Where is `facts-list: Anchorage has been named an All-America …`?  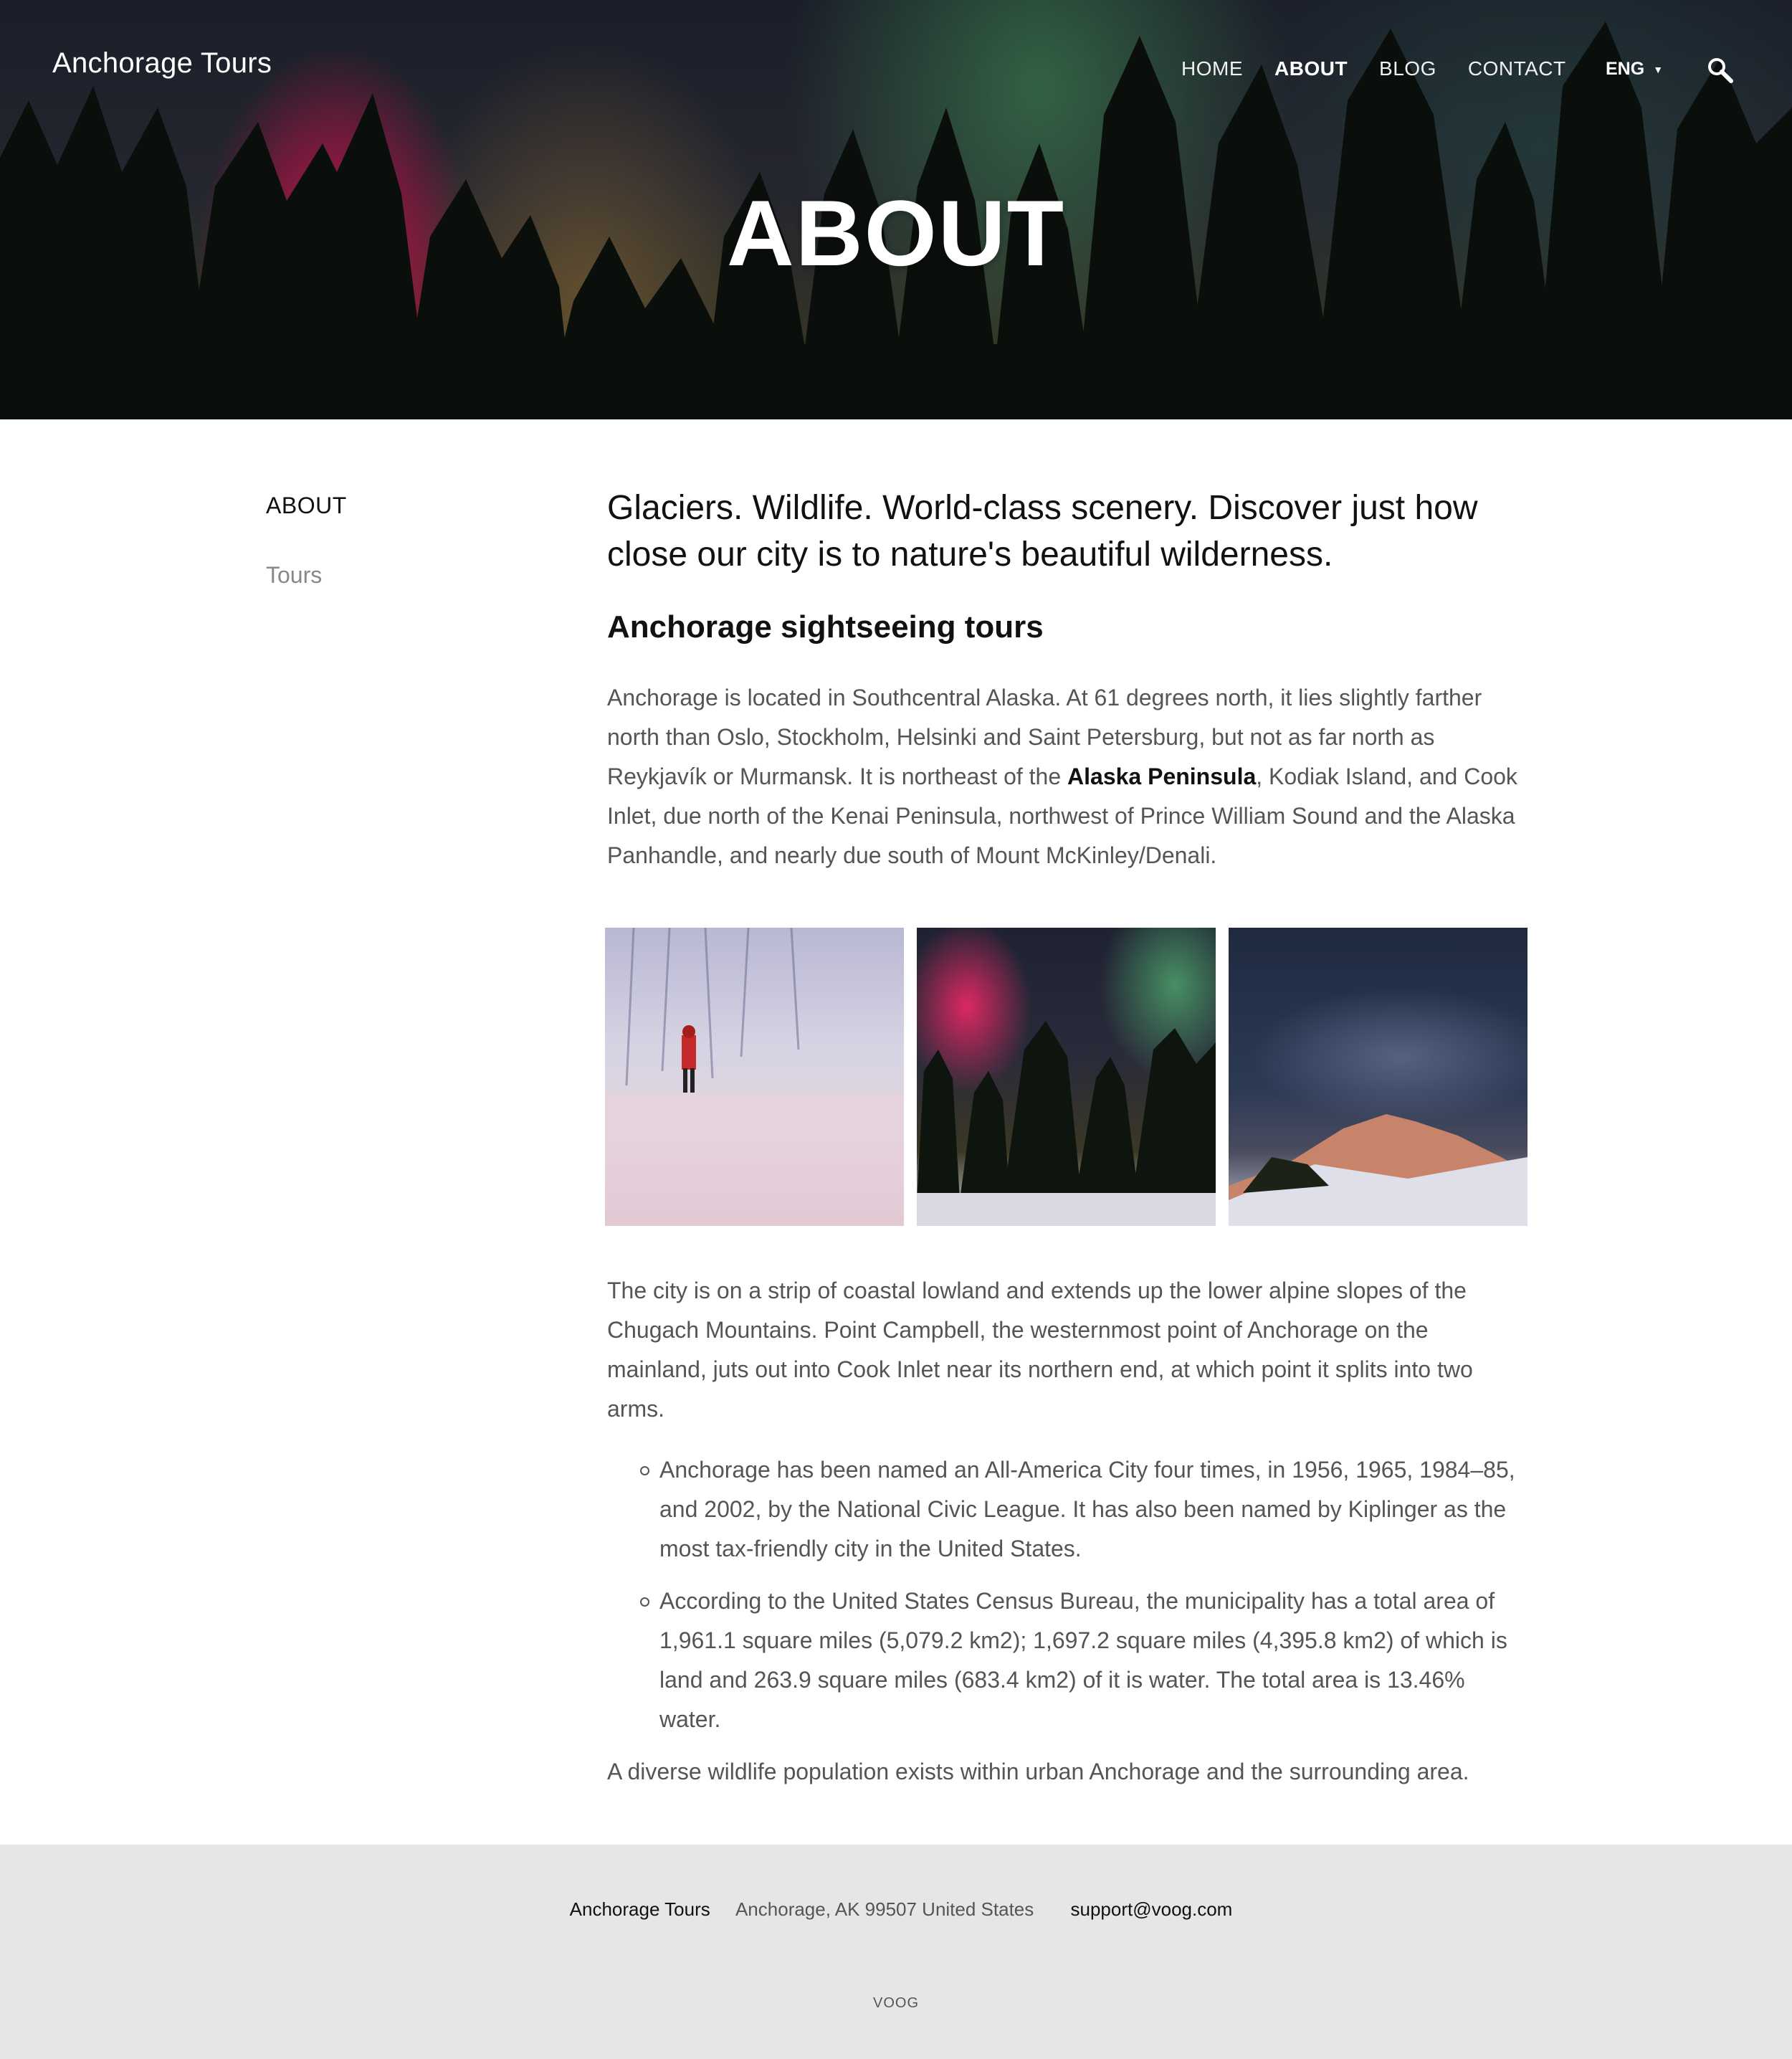
facts-list: Anchorage has been named an All-America … is located at coordinates (1066, 1595).